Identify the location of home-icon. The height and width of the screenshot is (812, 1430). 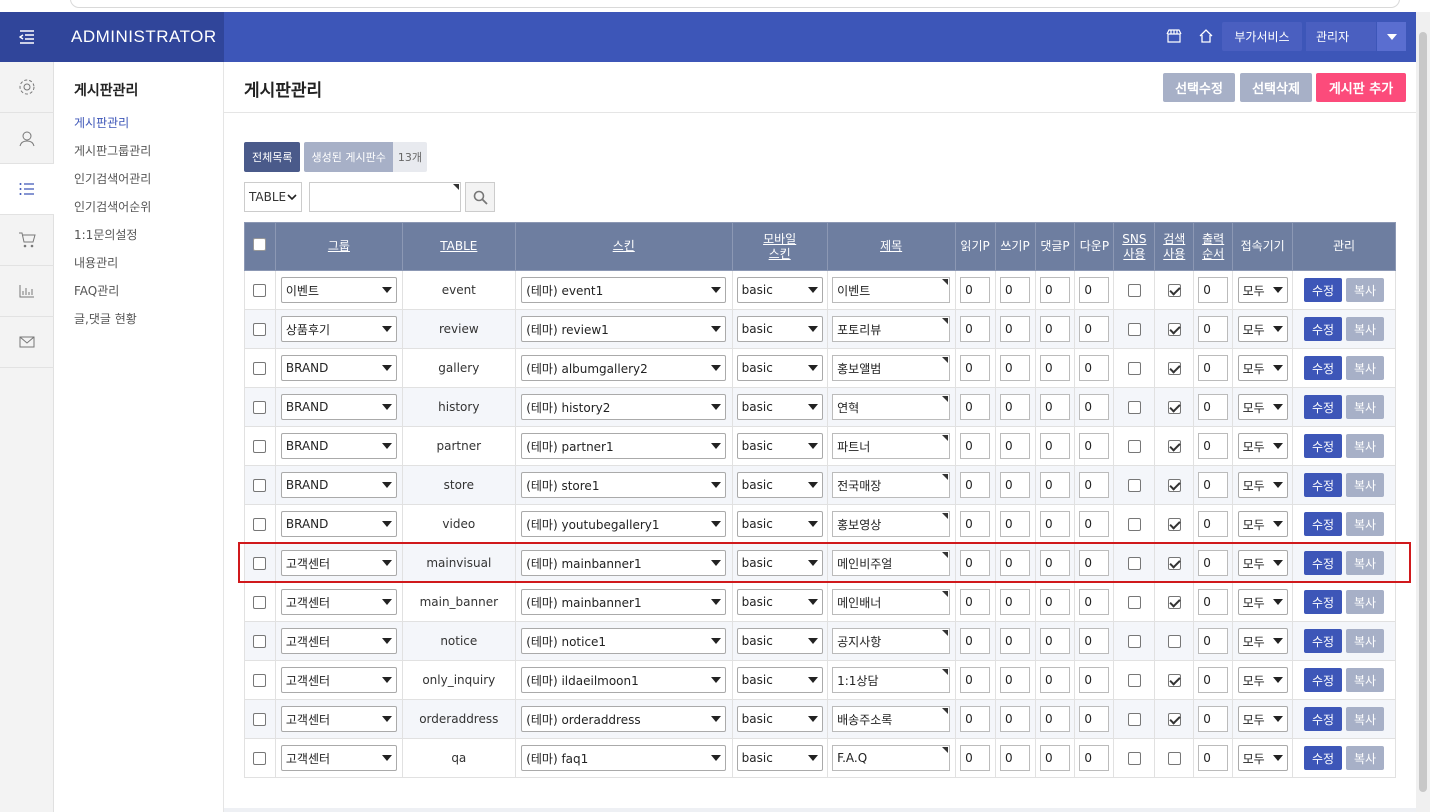
(1206, 36).